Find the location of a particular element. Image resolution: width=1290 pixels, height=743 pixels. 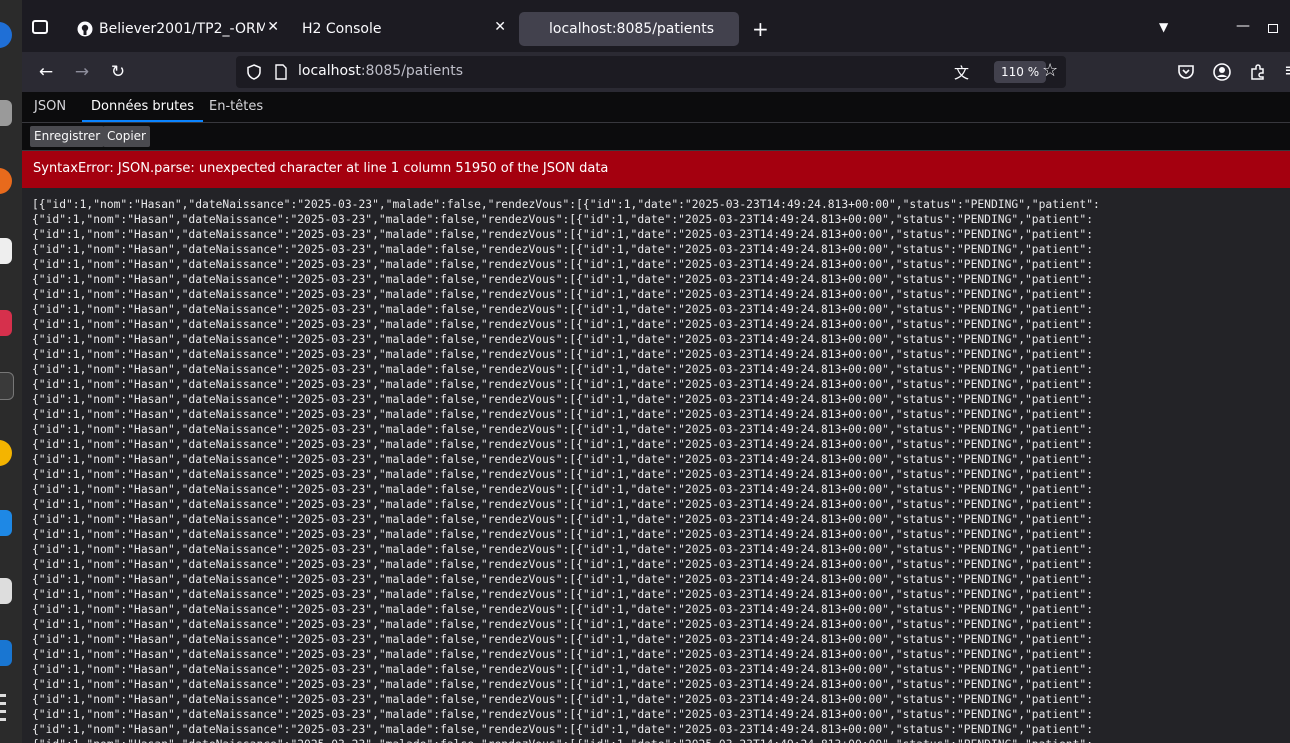

url-host: localhost is located at coordinates (329, 71).